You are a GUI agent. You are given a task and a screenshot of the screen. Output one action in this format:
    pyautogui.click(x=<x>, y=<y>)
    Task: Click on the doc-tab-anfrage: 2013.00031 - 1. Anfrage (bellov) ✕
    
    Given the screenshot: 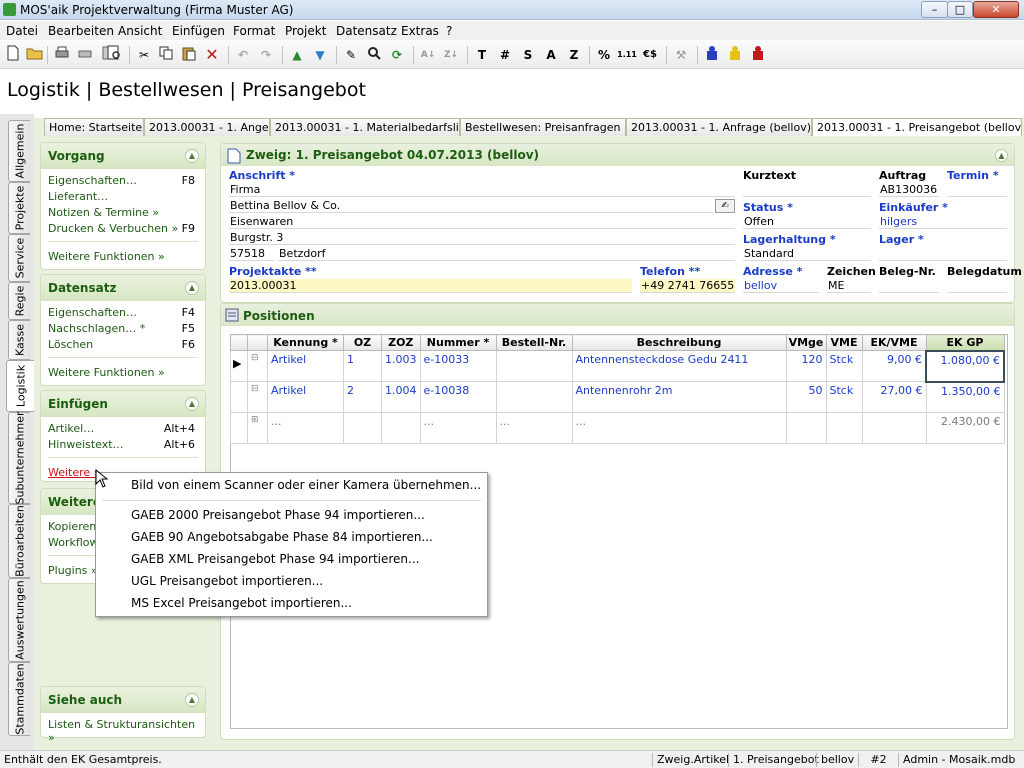 What is the action you would take?
    pyautogui.click(x=719, y=127)
    